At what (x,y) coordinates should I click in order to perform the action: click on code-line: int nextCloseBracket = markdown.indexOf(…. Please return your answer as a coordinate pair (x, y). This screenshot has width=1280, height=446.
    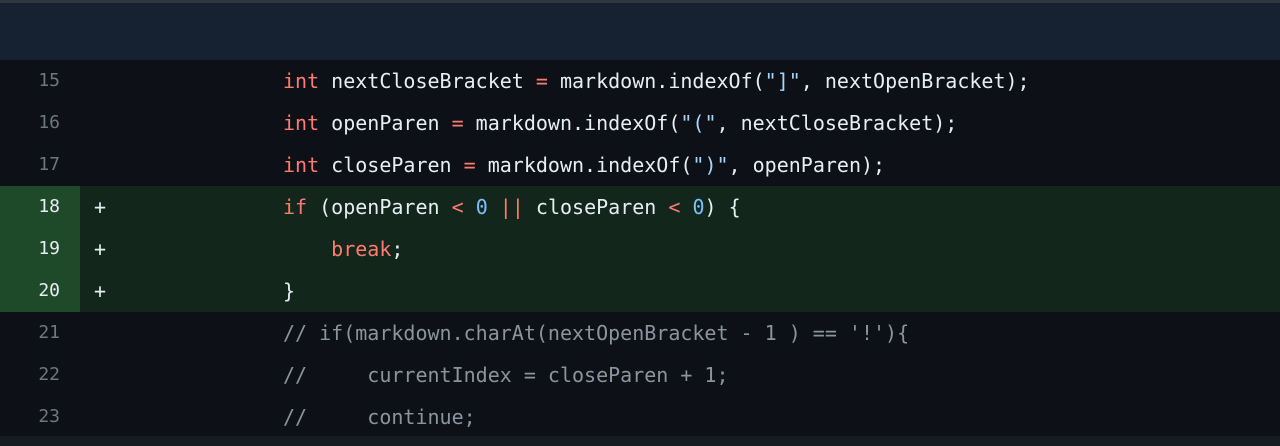
    Looking at the image, I should click on (656, 81).